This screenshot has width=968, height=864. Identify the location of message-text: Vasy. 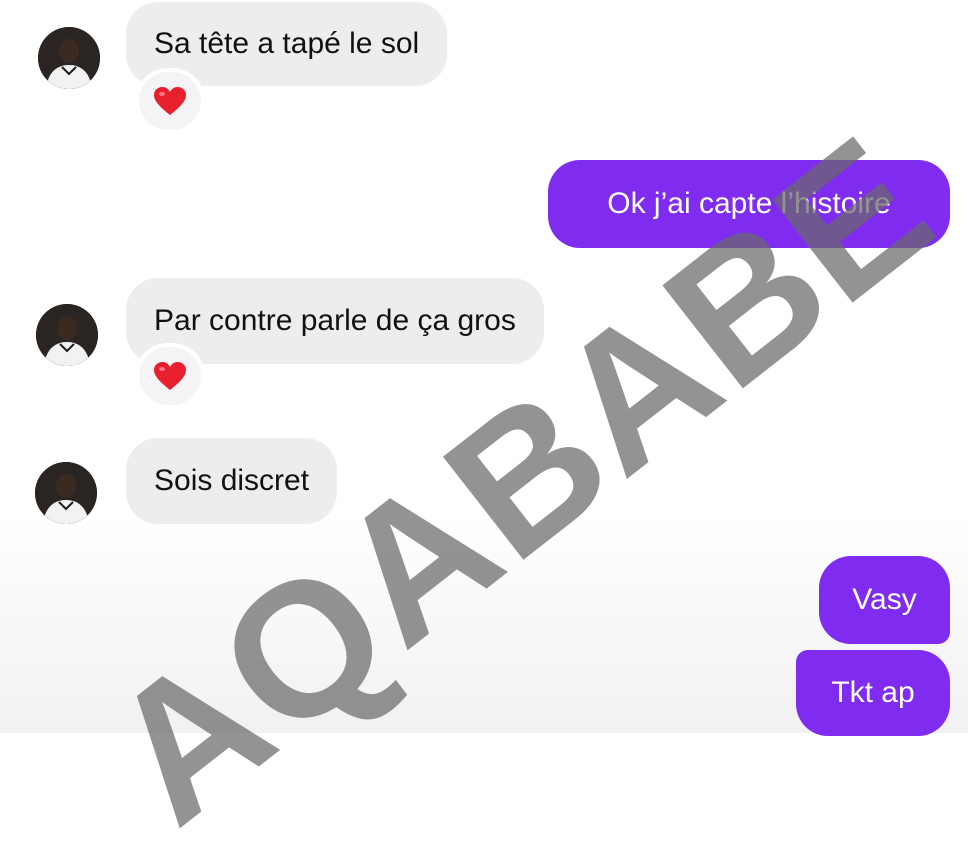
(884, 599).